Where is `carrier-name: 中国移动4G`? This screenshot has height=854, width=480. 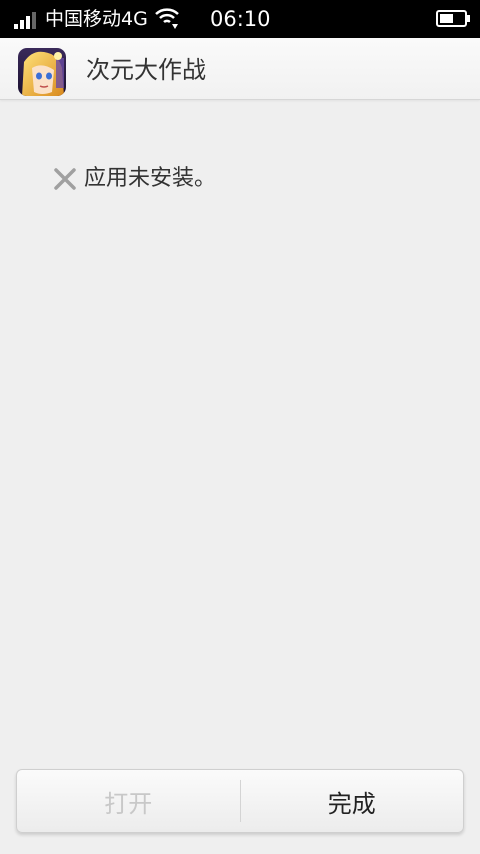
carrier-name: 中国移动4G is located at coordinates (96, 19).